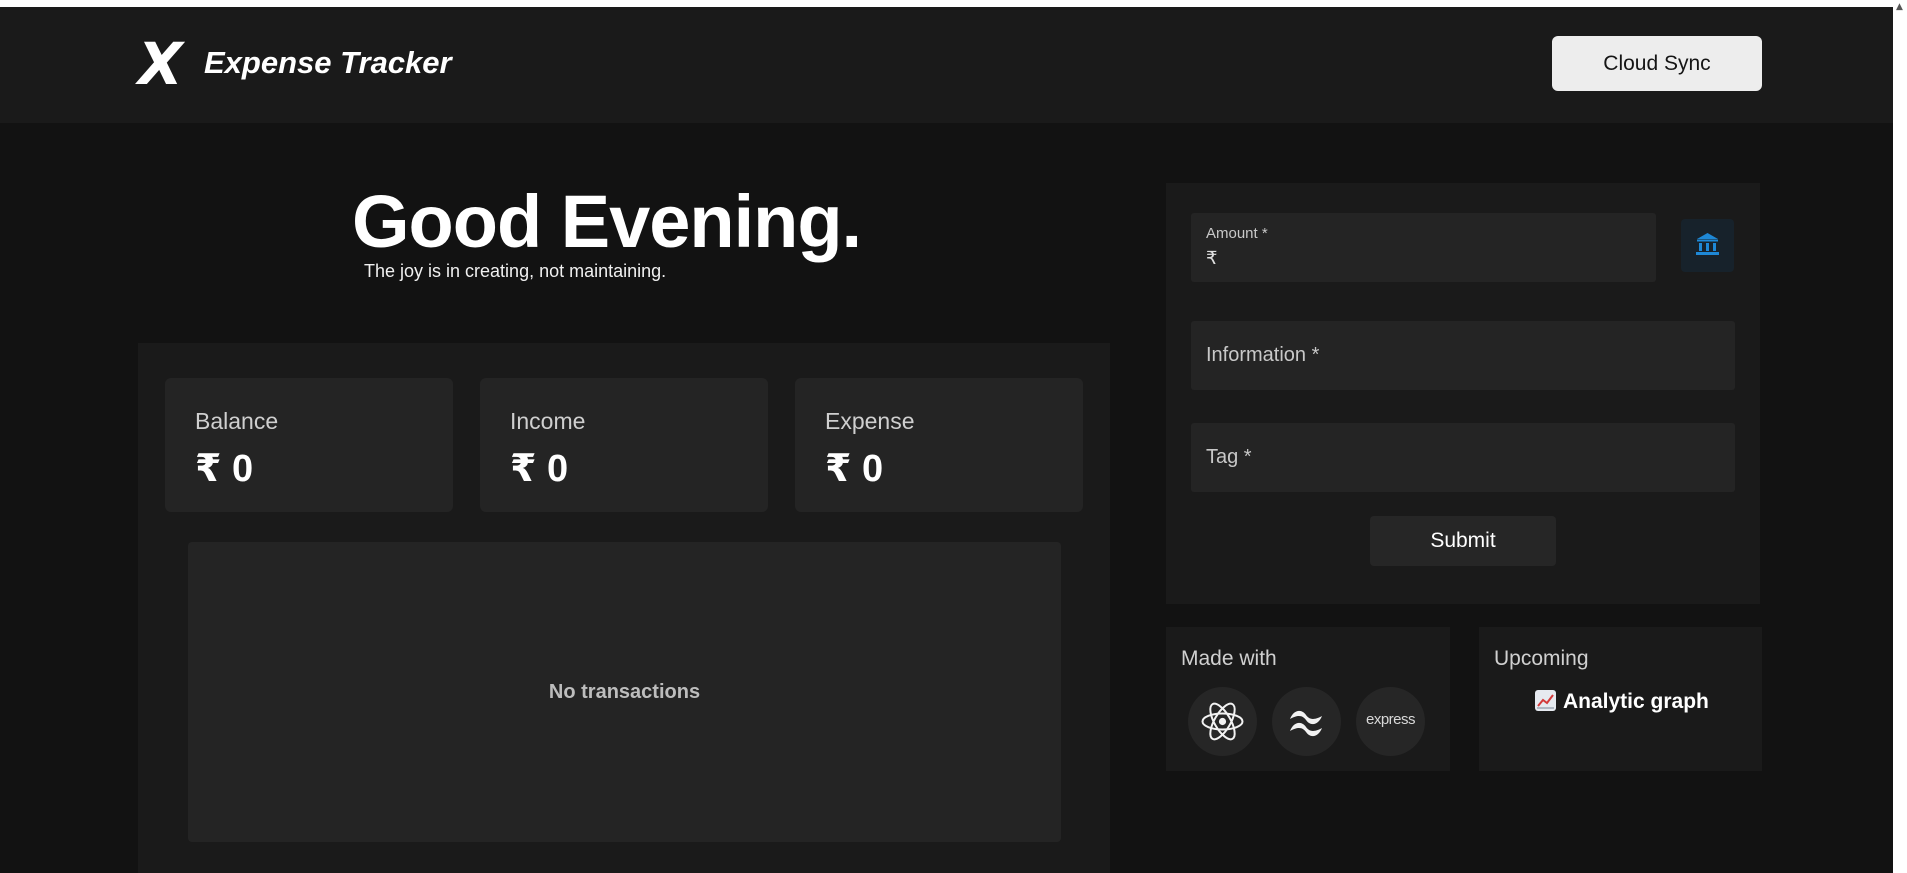 This screenshot has height=873, width=1907. Describe the element at coordinates (1463, 541) in the screenshot. I see `submit-button: Submit` at that location.